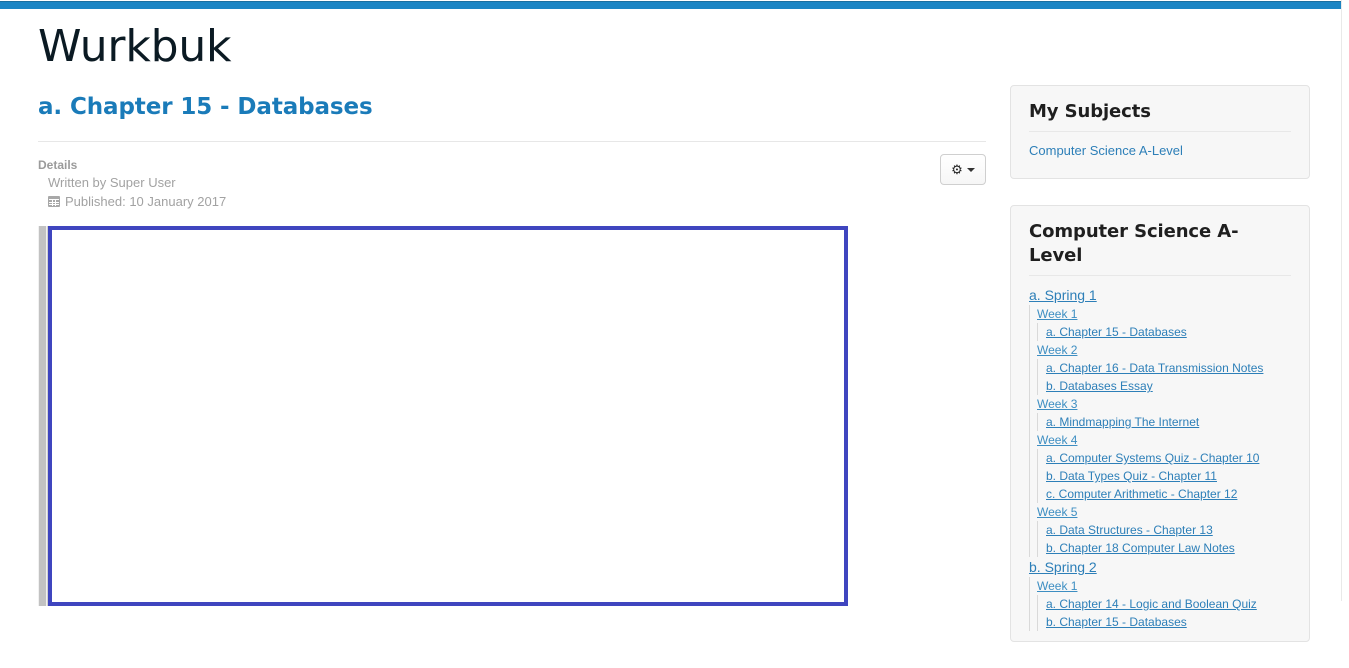 The image size is (1349, 668). Describe the element at coordinates (1057, 440) in the screenshot. I see `nav-week-link: Week 4` at that location.